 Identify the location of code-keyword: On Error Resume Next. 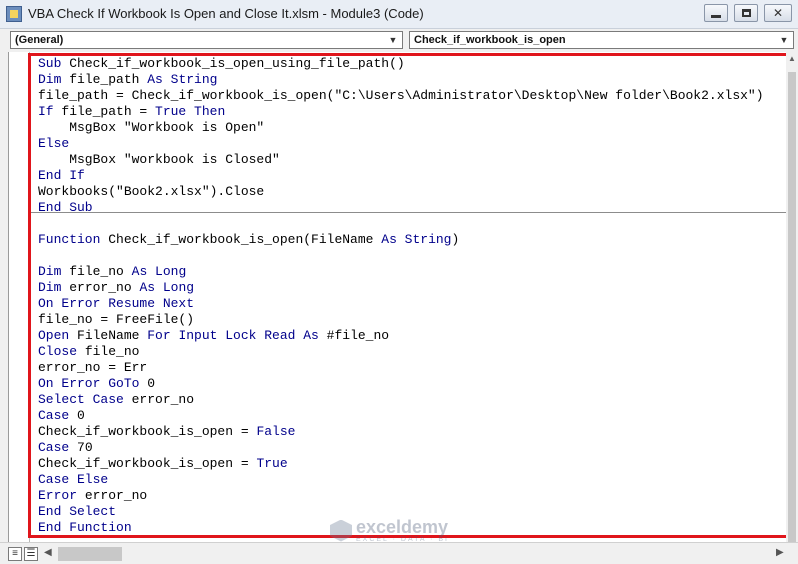
(116, 303).